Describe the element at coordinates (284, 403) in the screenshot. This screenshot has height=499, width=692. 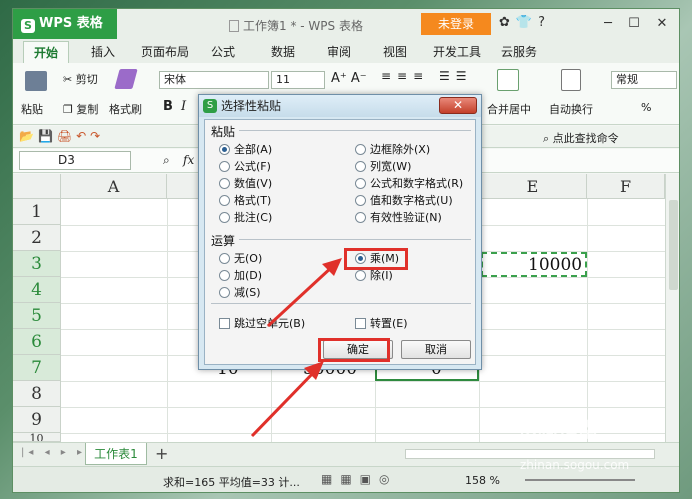
I see `arrow-to-ok` at that location.